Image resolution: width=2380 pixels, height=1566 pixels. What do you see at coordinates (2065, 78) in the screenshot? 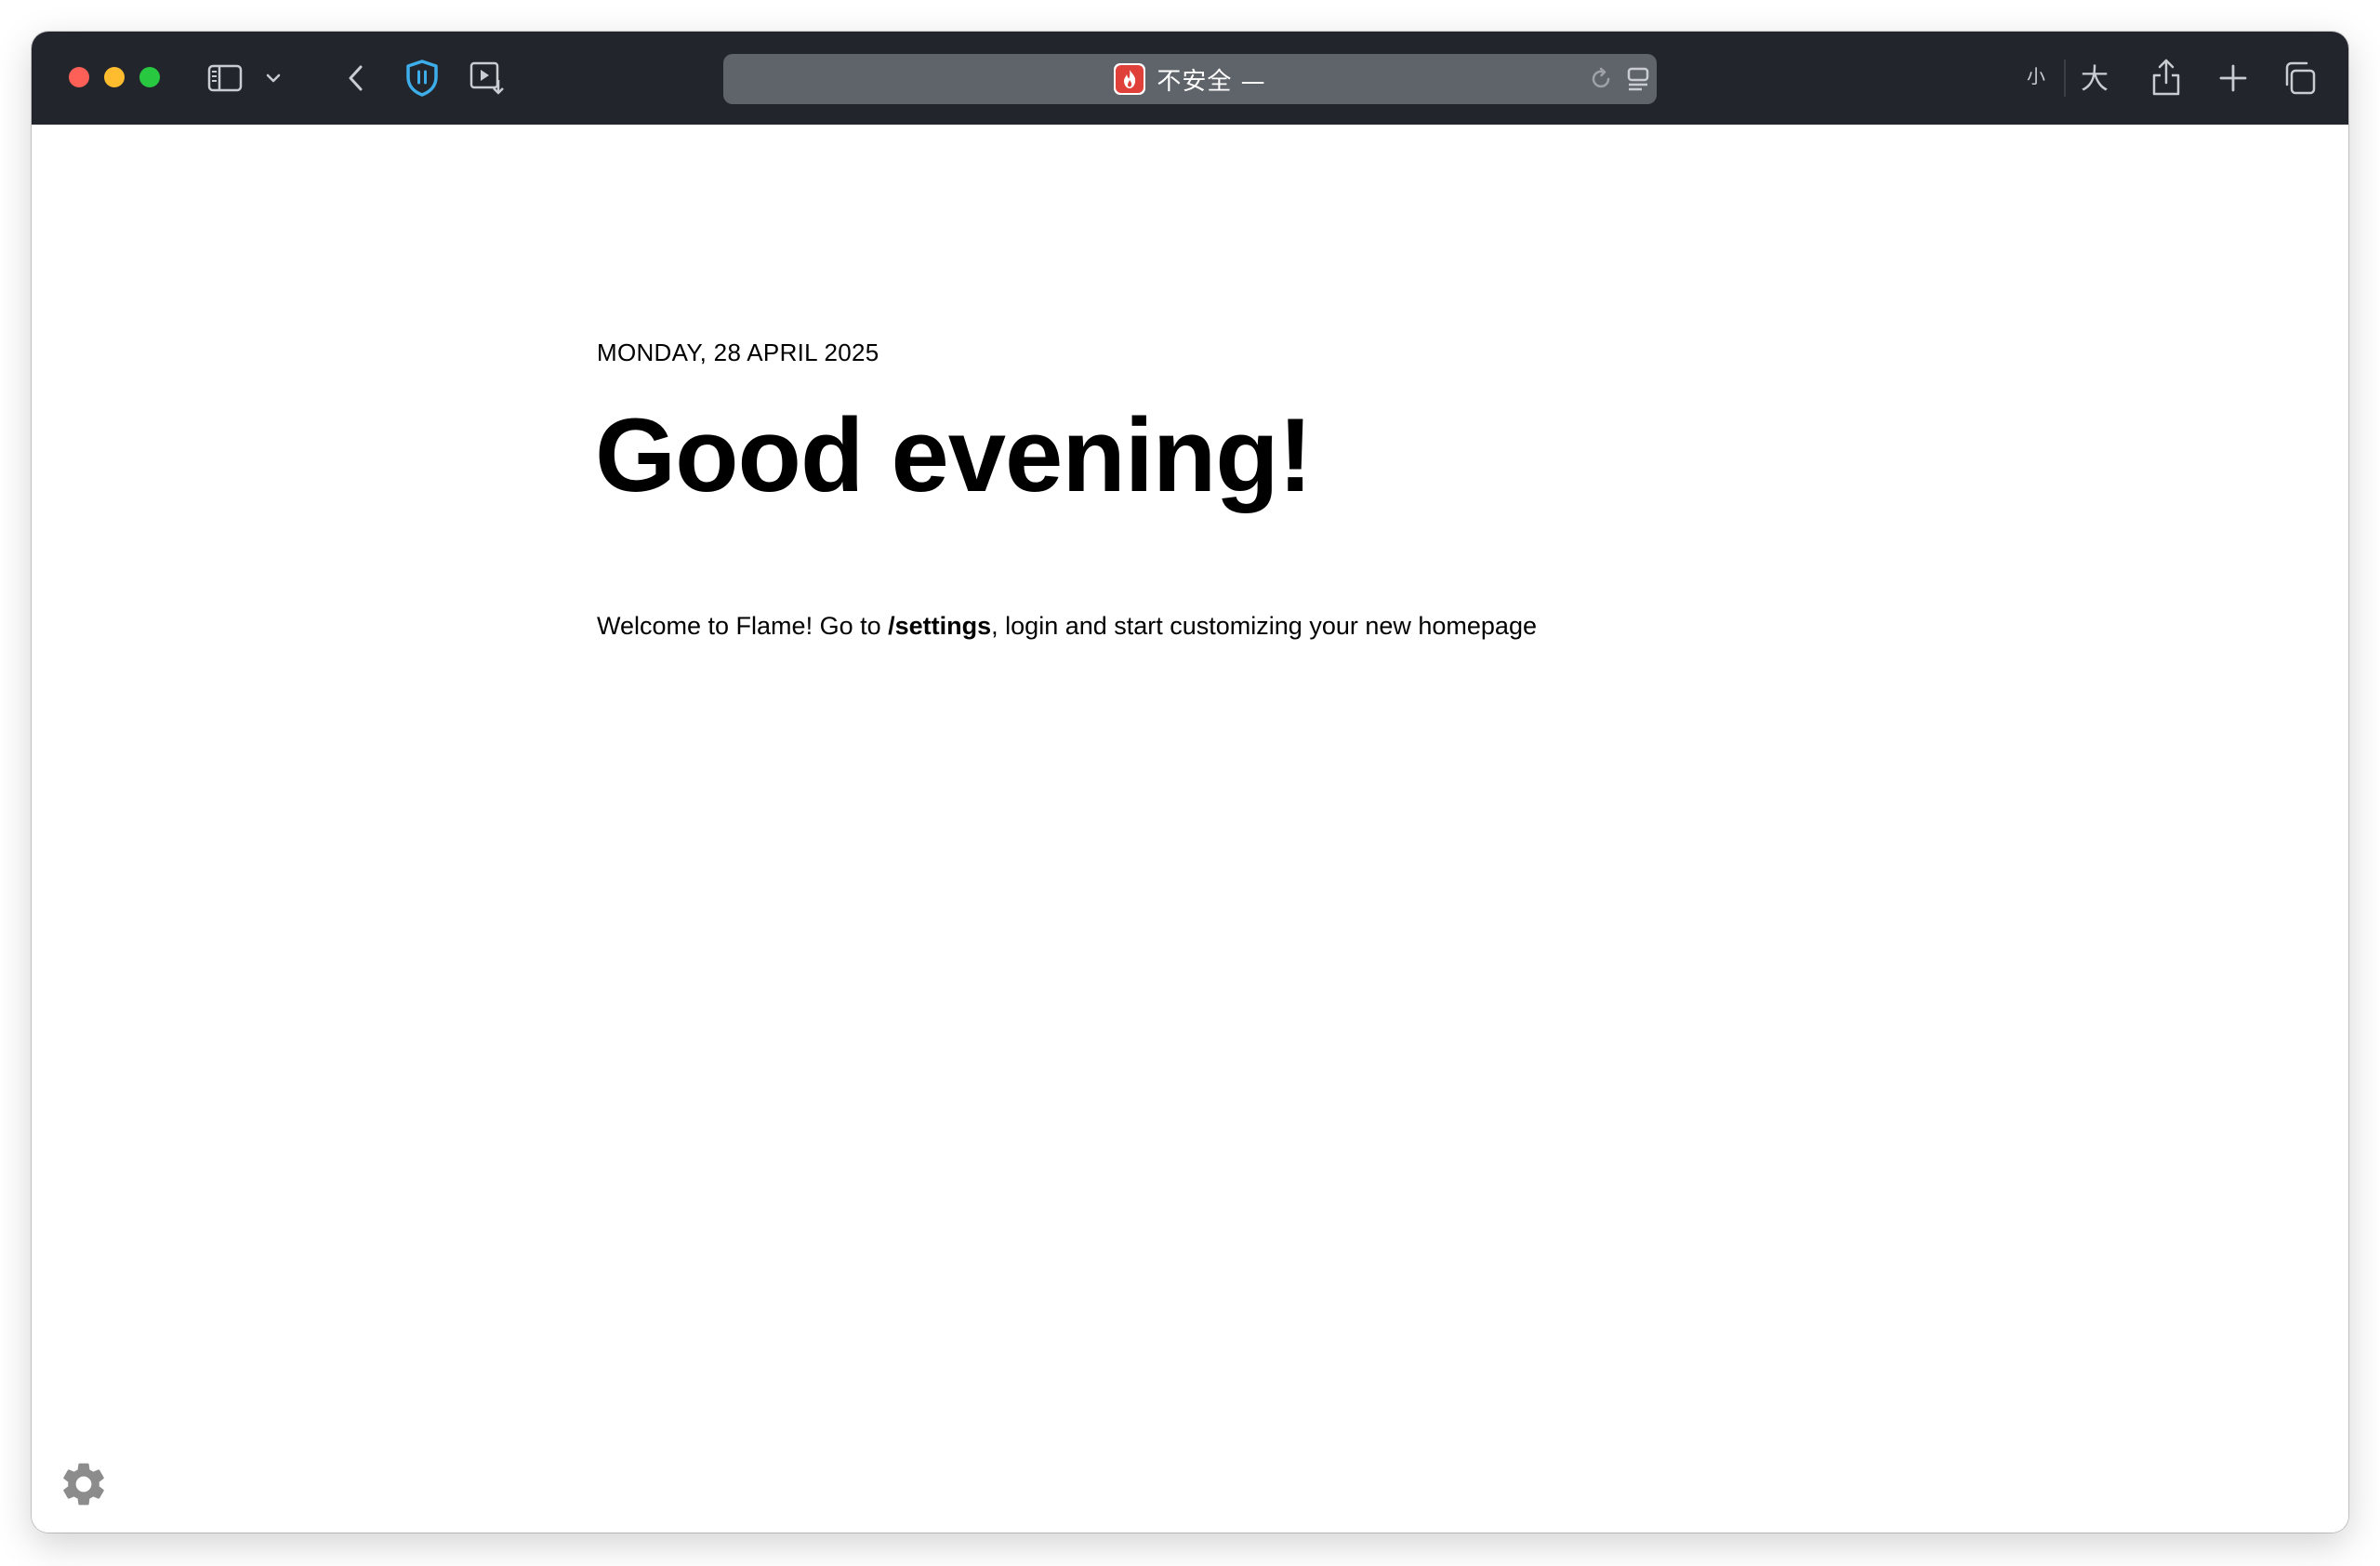
I see `toolbar-divider` at bounding box center [2065, 78].